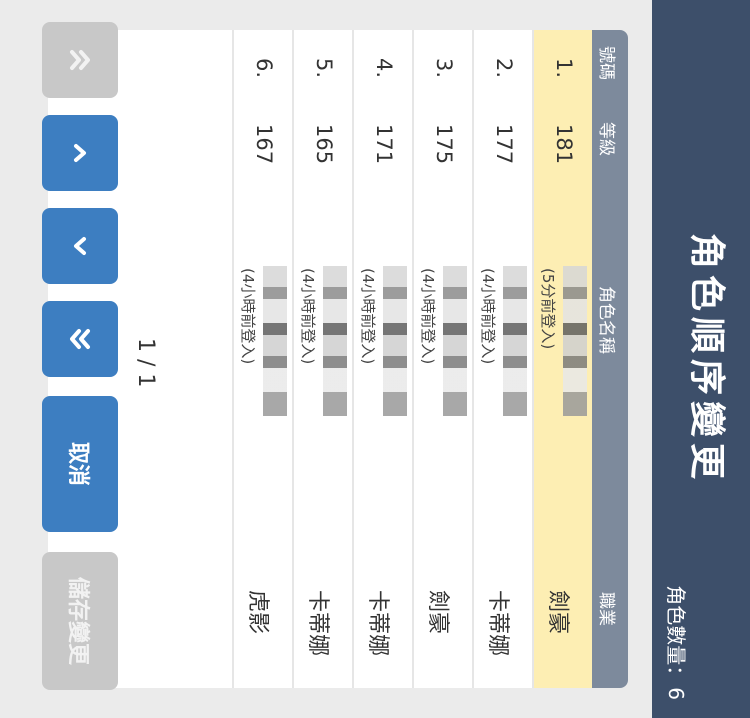  I want to click on table-row: 2. 177 (4小時前登入) 卡蒂娜, so click(502, 359).